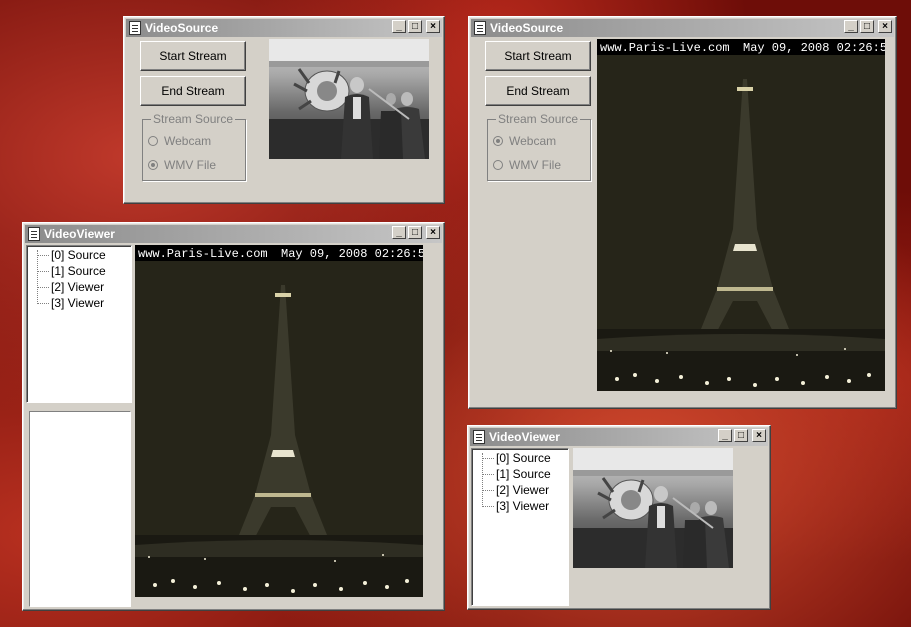  I want to click on video-preview, so click(349, 99).